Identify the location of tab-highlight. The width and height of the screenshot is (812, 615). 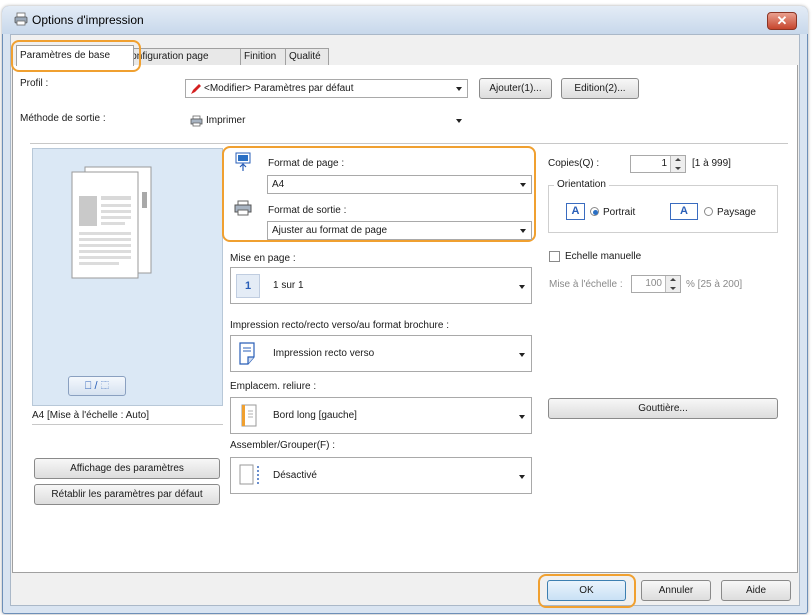
(76, 56).